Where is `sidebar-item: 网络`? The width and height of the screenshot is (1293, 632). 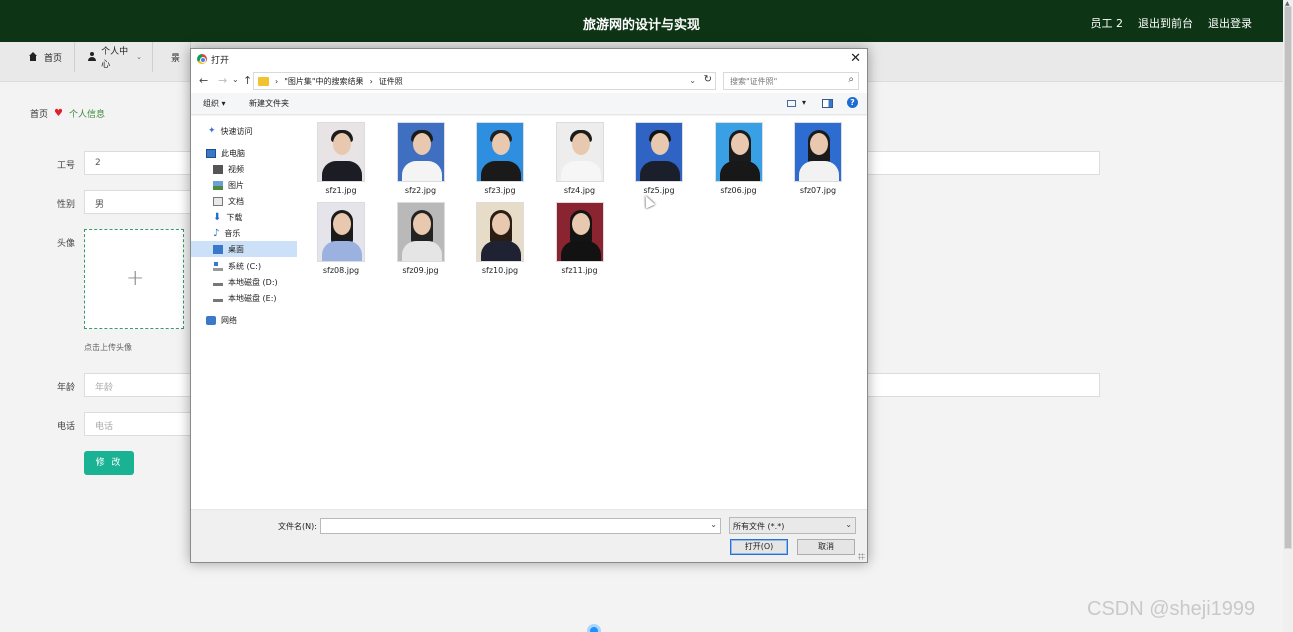 sidebar-item: 网络 is located at coordinates (244, 320).